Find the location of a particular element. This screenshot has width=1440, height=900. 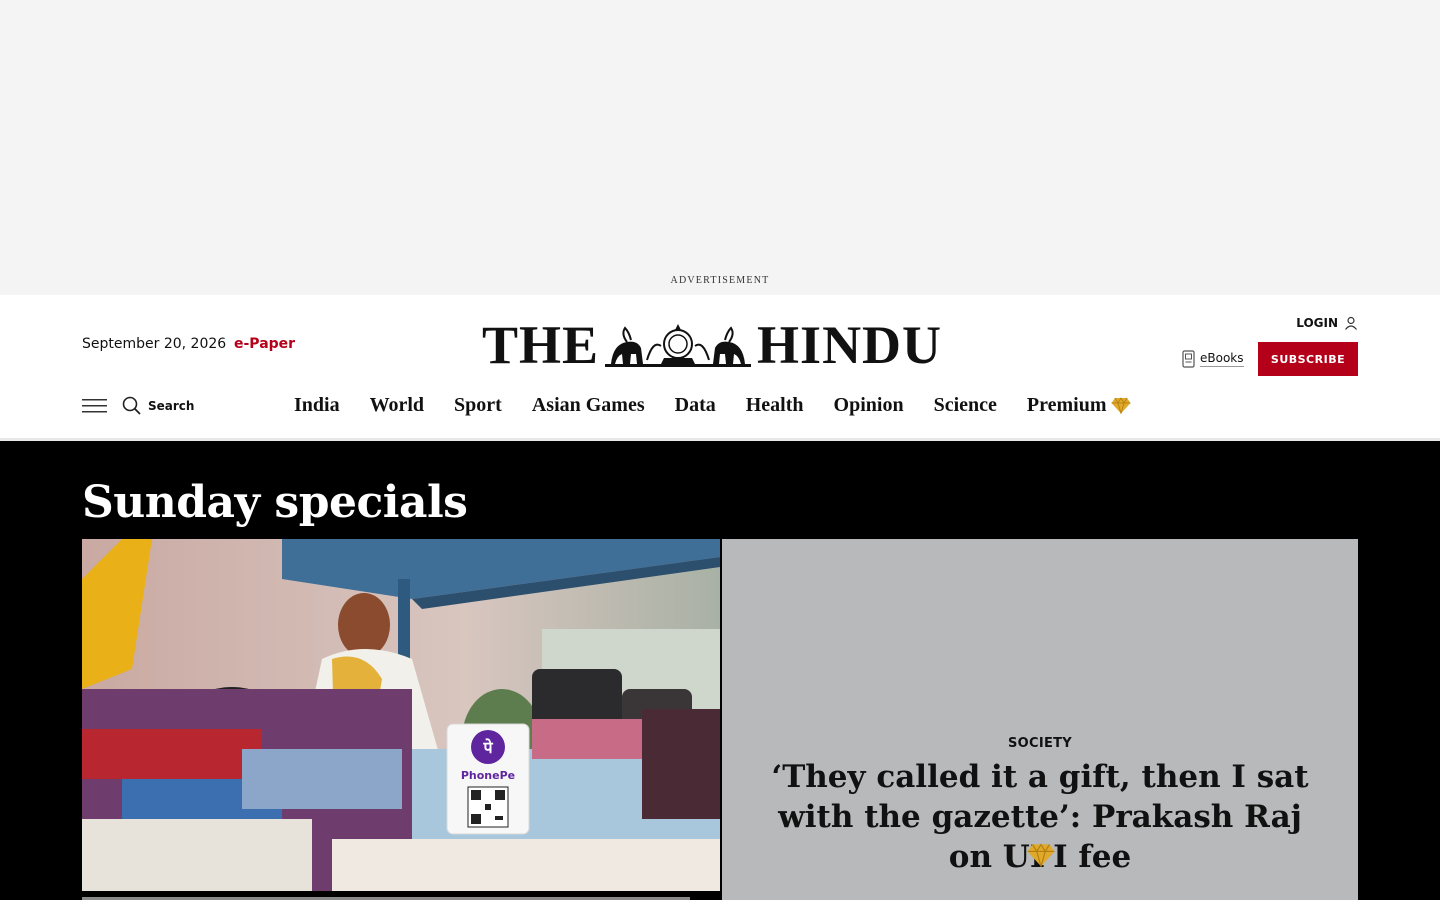

nav-item-data: Data is located at coordinates (695, 405).